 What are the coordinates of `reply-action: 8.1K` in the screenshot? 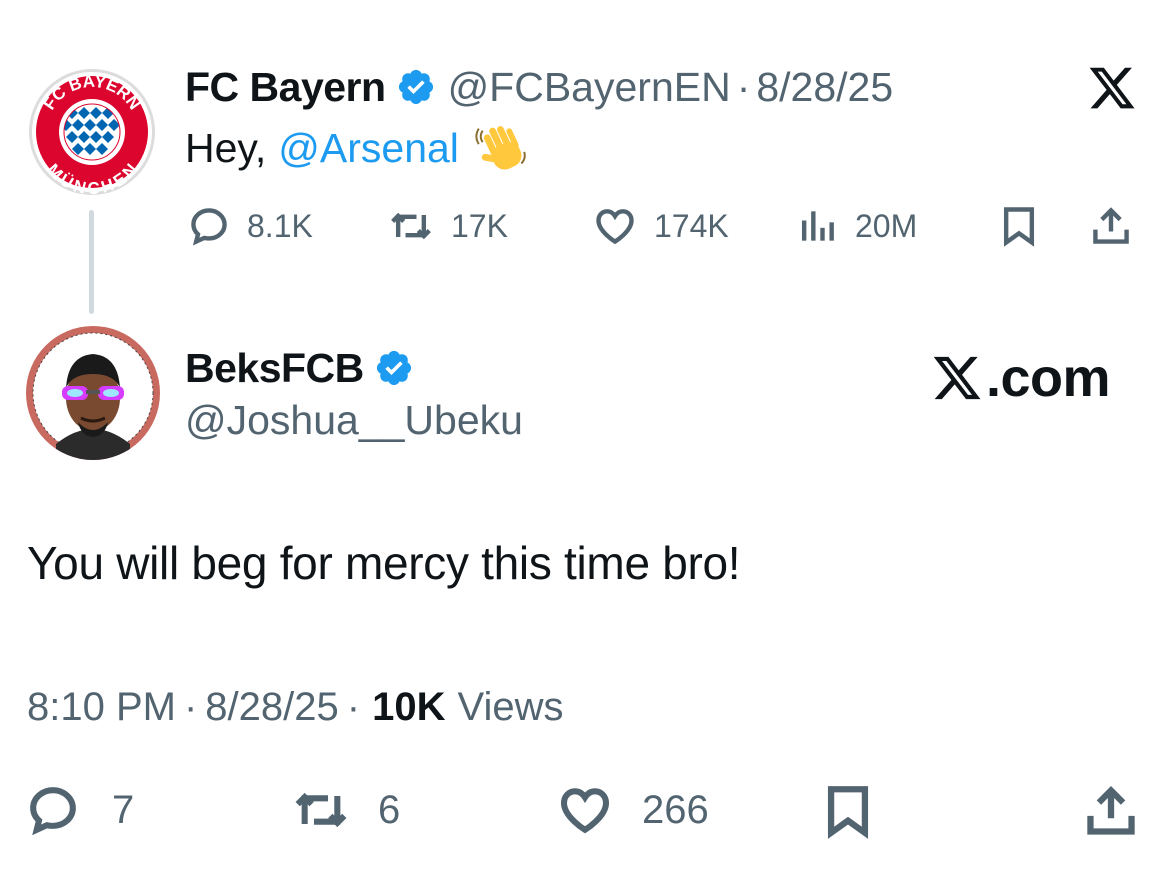 It's located at (250, 226).